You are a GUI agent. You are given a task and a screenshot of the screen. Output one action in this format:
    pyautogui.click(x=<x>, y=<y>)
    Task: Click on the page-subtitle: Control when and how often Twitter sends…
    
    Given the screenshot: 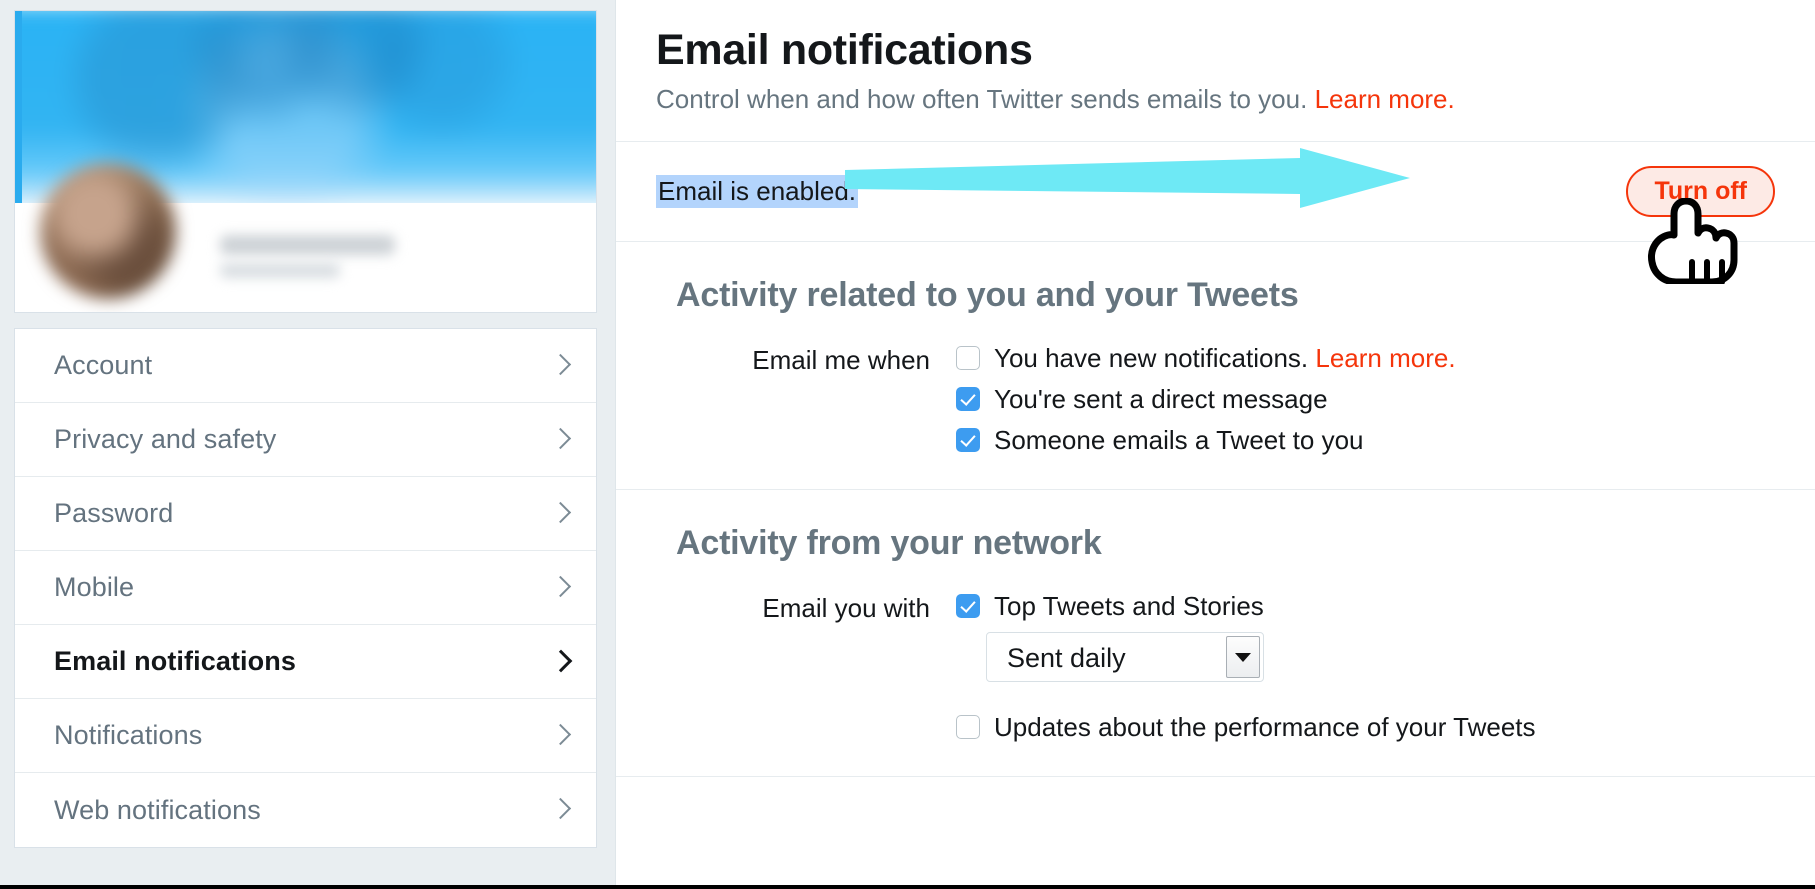 What is the action you would take?
    pyautogui.click(x=1220, y=99)
    